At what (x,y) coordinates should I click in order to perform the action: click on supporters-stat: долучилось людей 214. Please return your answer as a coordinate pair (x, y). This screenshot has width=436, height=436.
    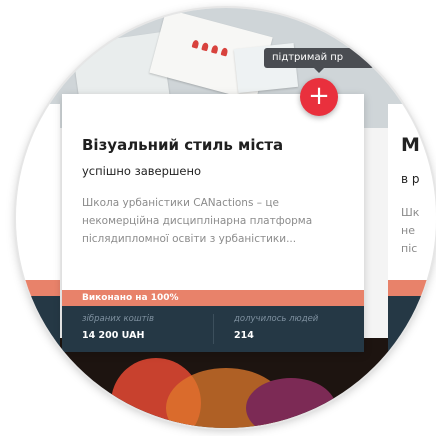
    Looking at the image, I should click on (276, 327).